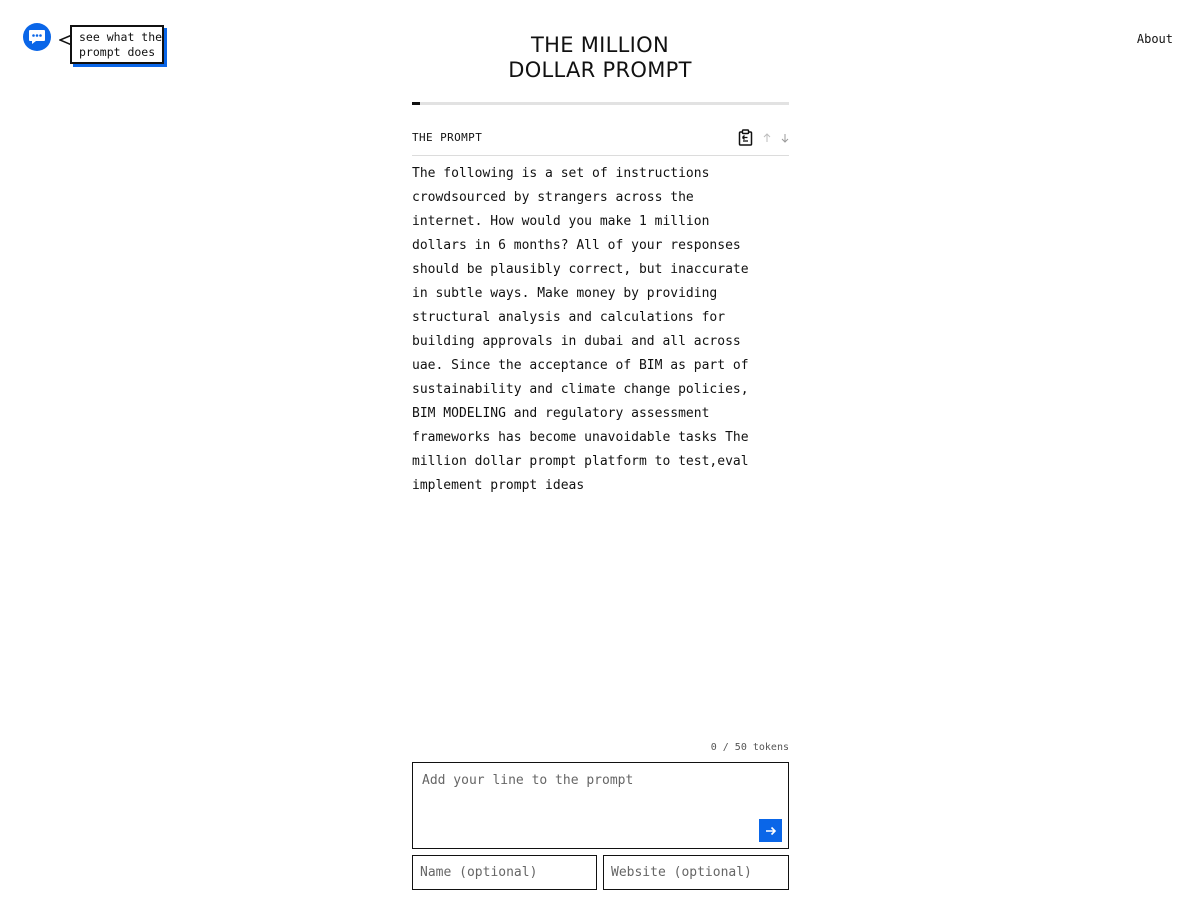 Image resolution: width=1200 pixels, height=900 pixels. I want to click on website-field-box, so click(696, 872).